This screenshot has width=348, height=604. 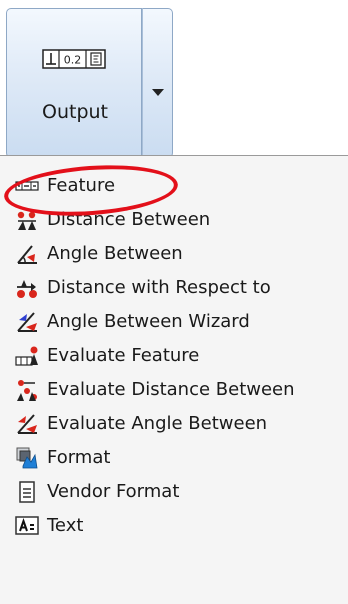 I want to click on svg-text: 0.2, so click(x=73, y=60).